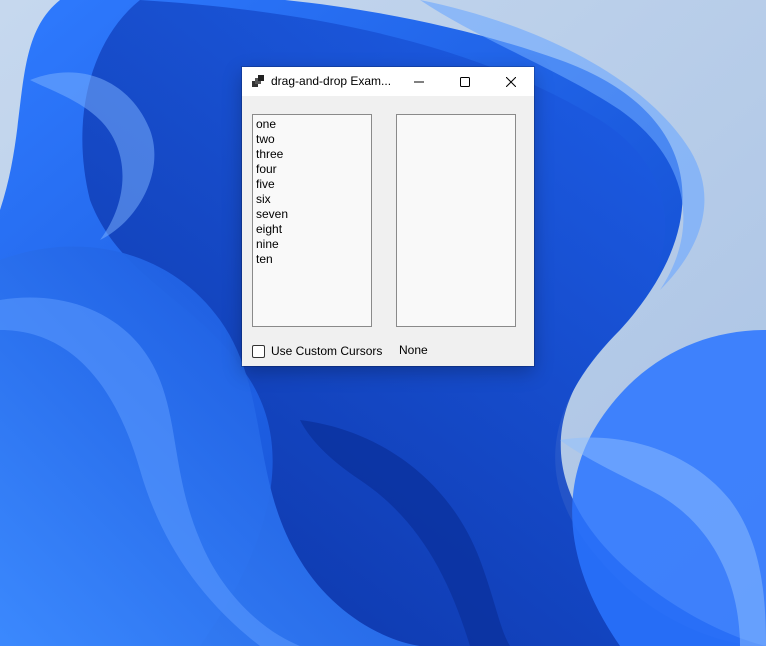 The width and height of the screenshot is (766, 646). I want to click on minimize-button, so click(419, 81).